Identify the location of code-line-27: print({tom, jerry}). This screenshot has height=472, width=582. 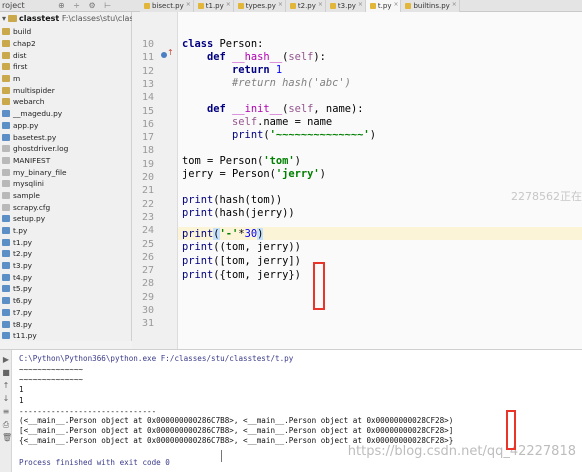
(241, 275).